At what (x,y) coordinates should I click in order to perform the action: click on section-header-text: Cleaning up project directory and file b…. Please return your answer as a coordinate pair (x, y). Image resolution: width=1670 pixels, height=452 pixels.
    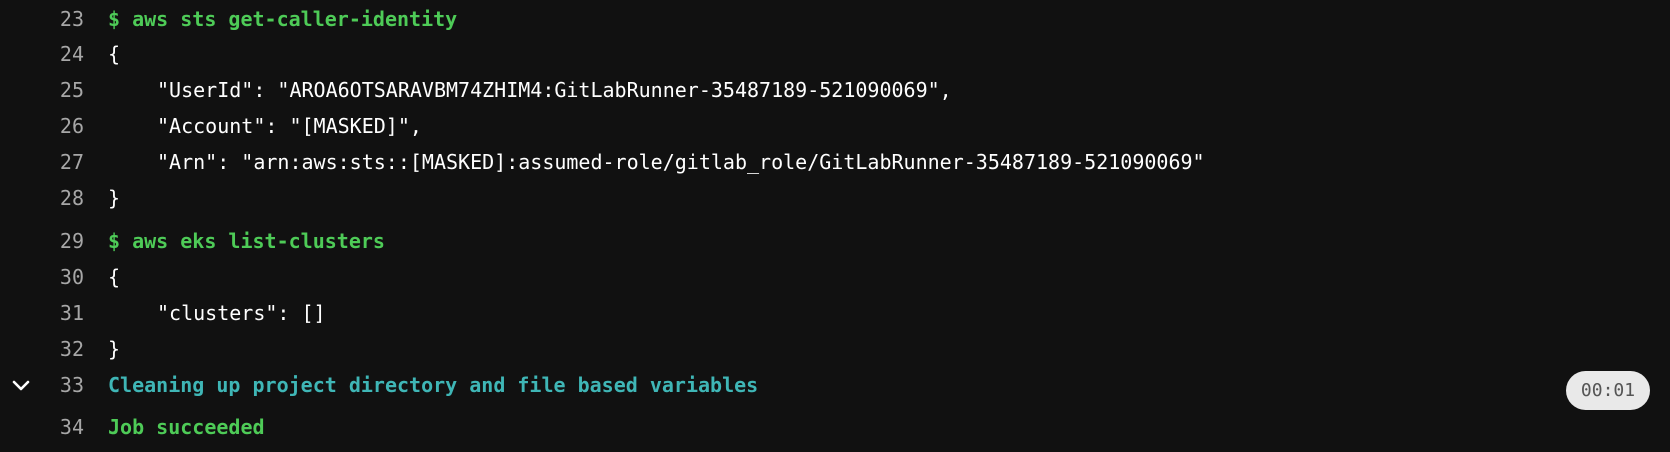
    Looking at the image, I should click on (433, 385).